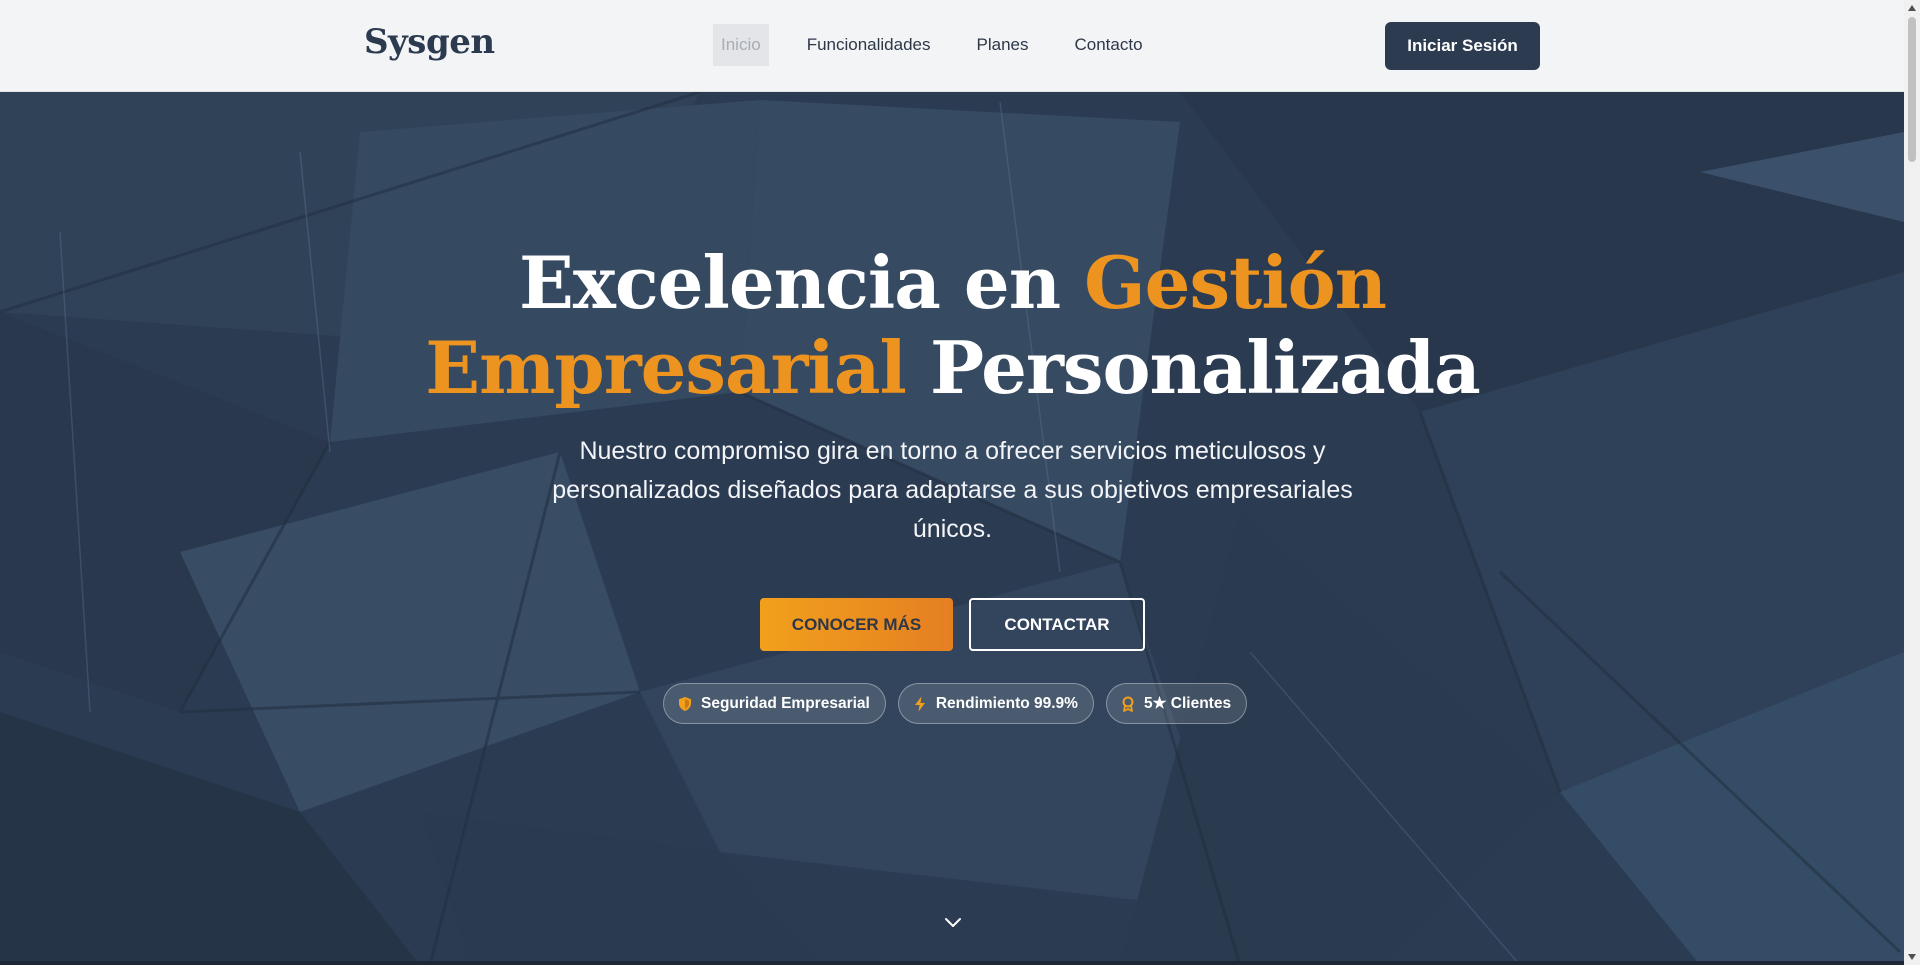 The image size is (1920, 965). Describe the element at coordinates (1912, 482) in the screenshot. I see `vertical-scrollbar` at that location.